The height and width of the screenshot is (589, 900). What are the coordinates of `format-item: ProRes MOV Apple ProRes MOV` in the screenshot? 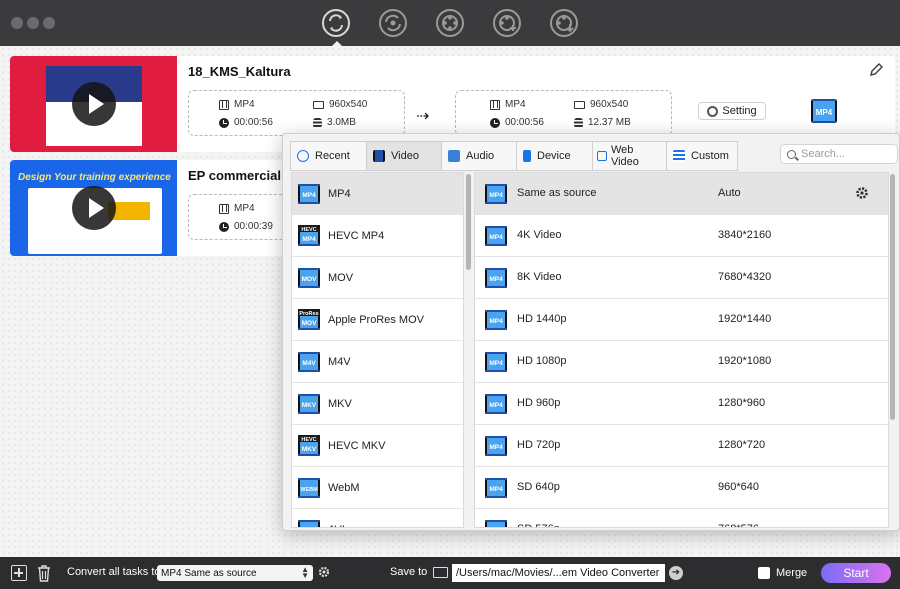 It's located at (377, 320).